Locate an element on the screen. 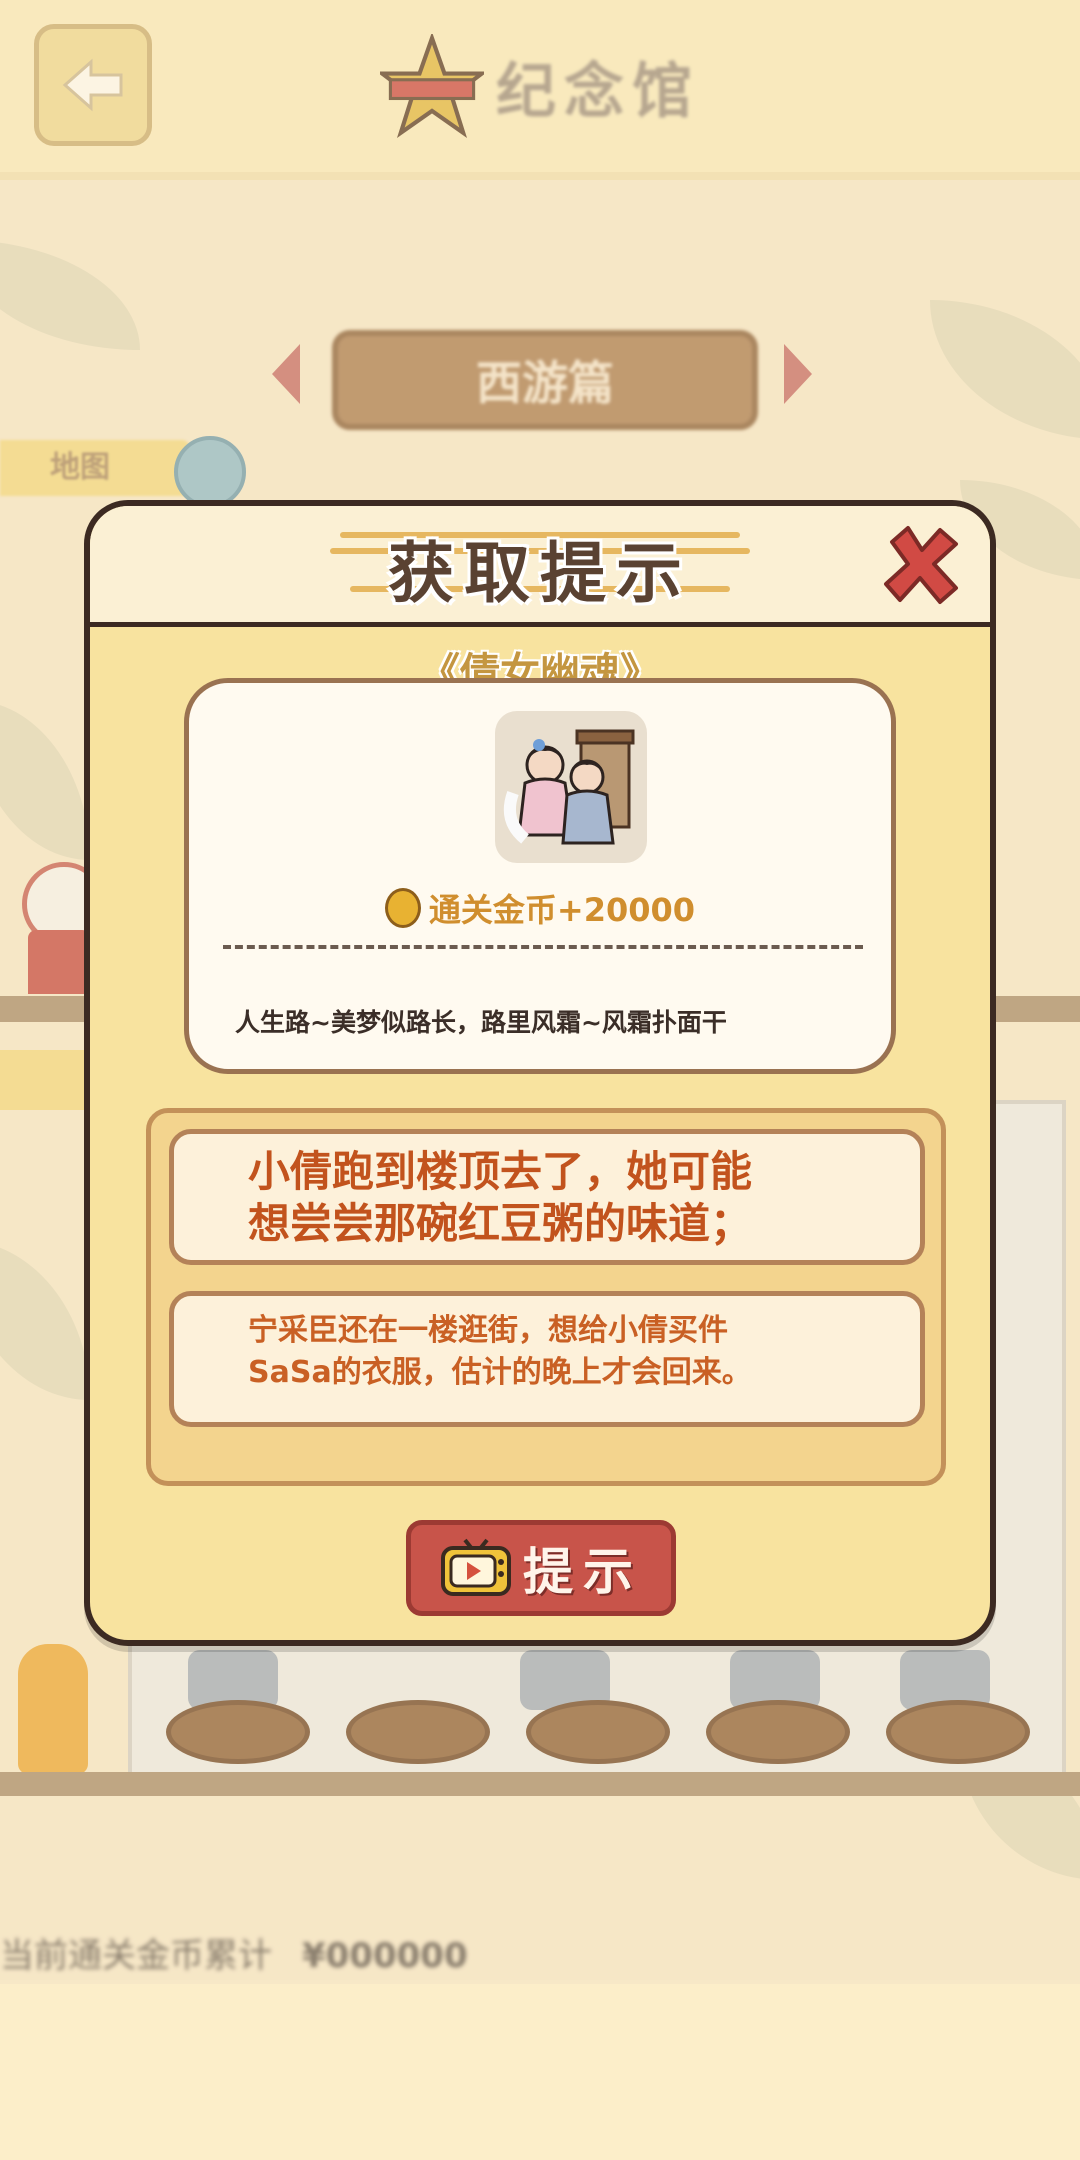 The width and height of the screenshot is (1080, 2160). coin-icon is located at coordinates (402, 908).